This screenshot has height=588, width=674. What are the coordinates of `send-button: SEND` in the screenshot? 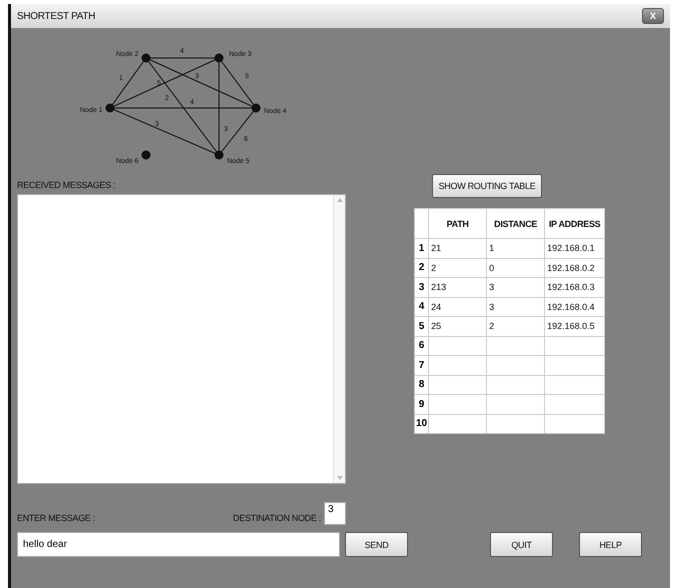 It's located at (376, 544).